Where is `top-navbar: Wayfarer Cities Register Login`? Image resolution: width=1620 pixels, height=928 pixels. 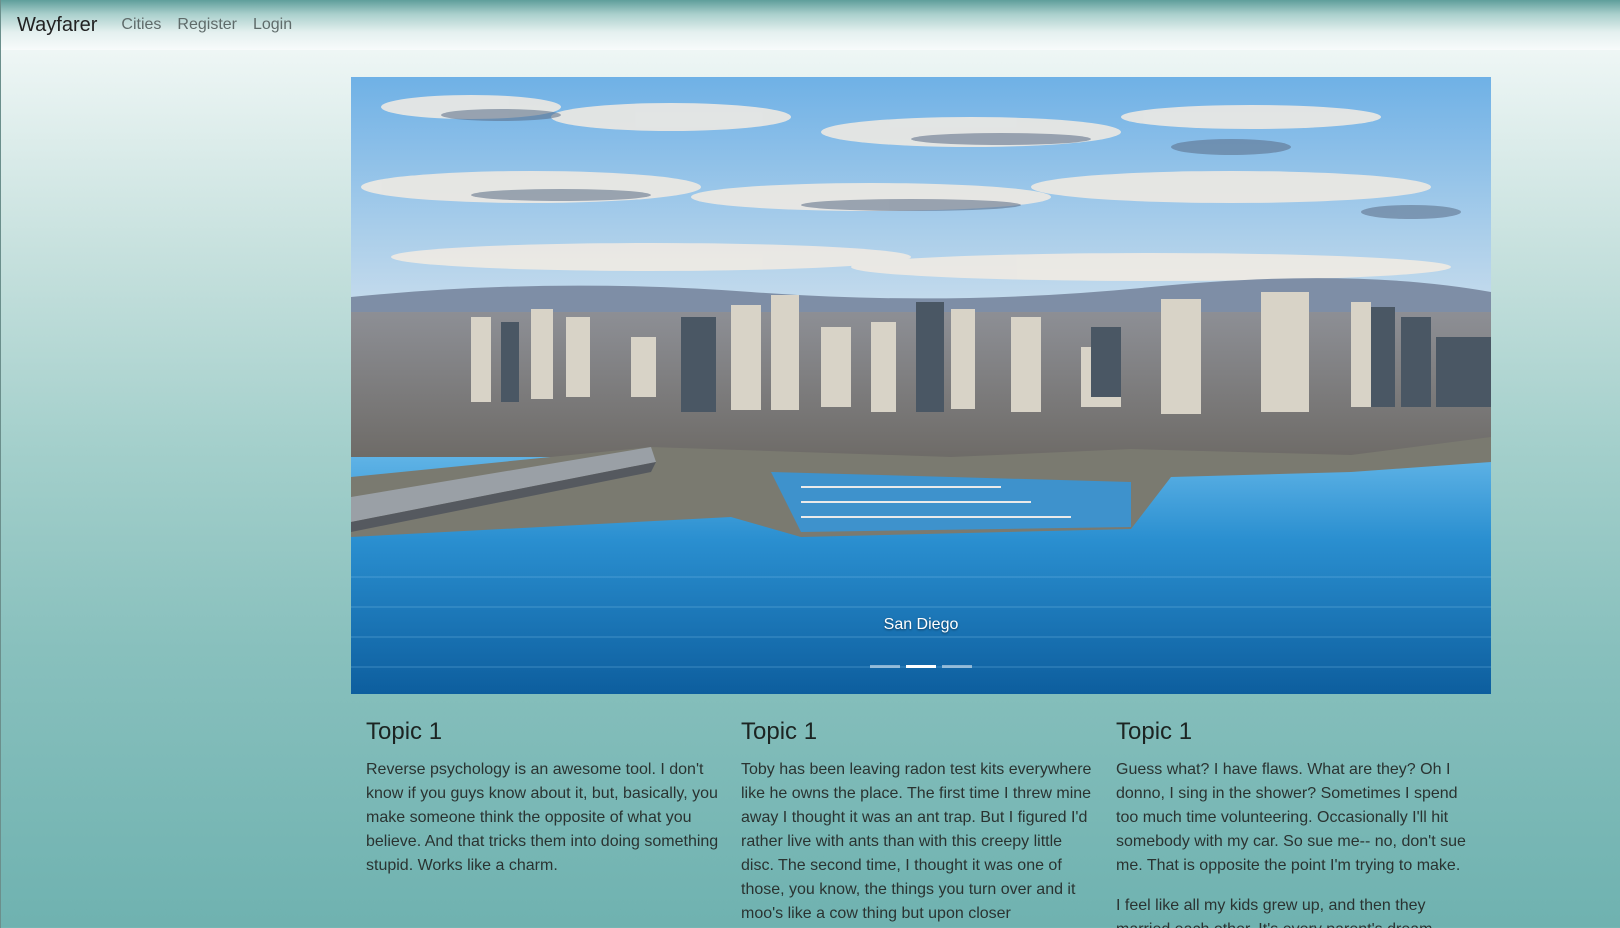
top-navbar: Wayfarer Cities Register Login is located at coordinates (810, 25).